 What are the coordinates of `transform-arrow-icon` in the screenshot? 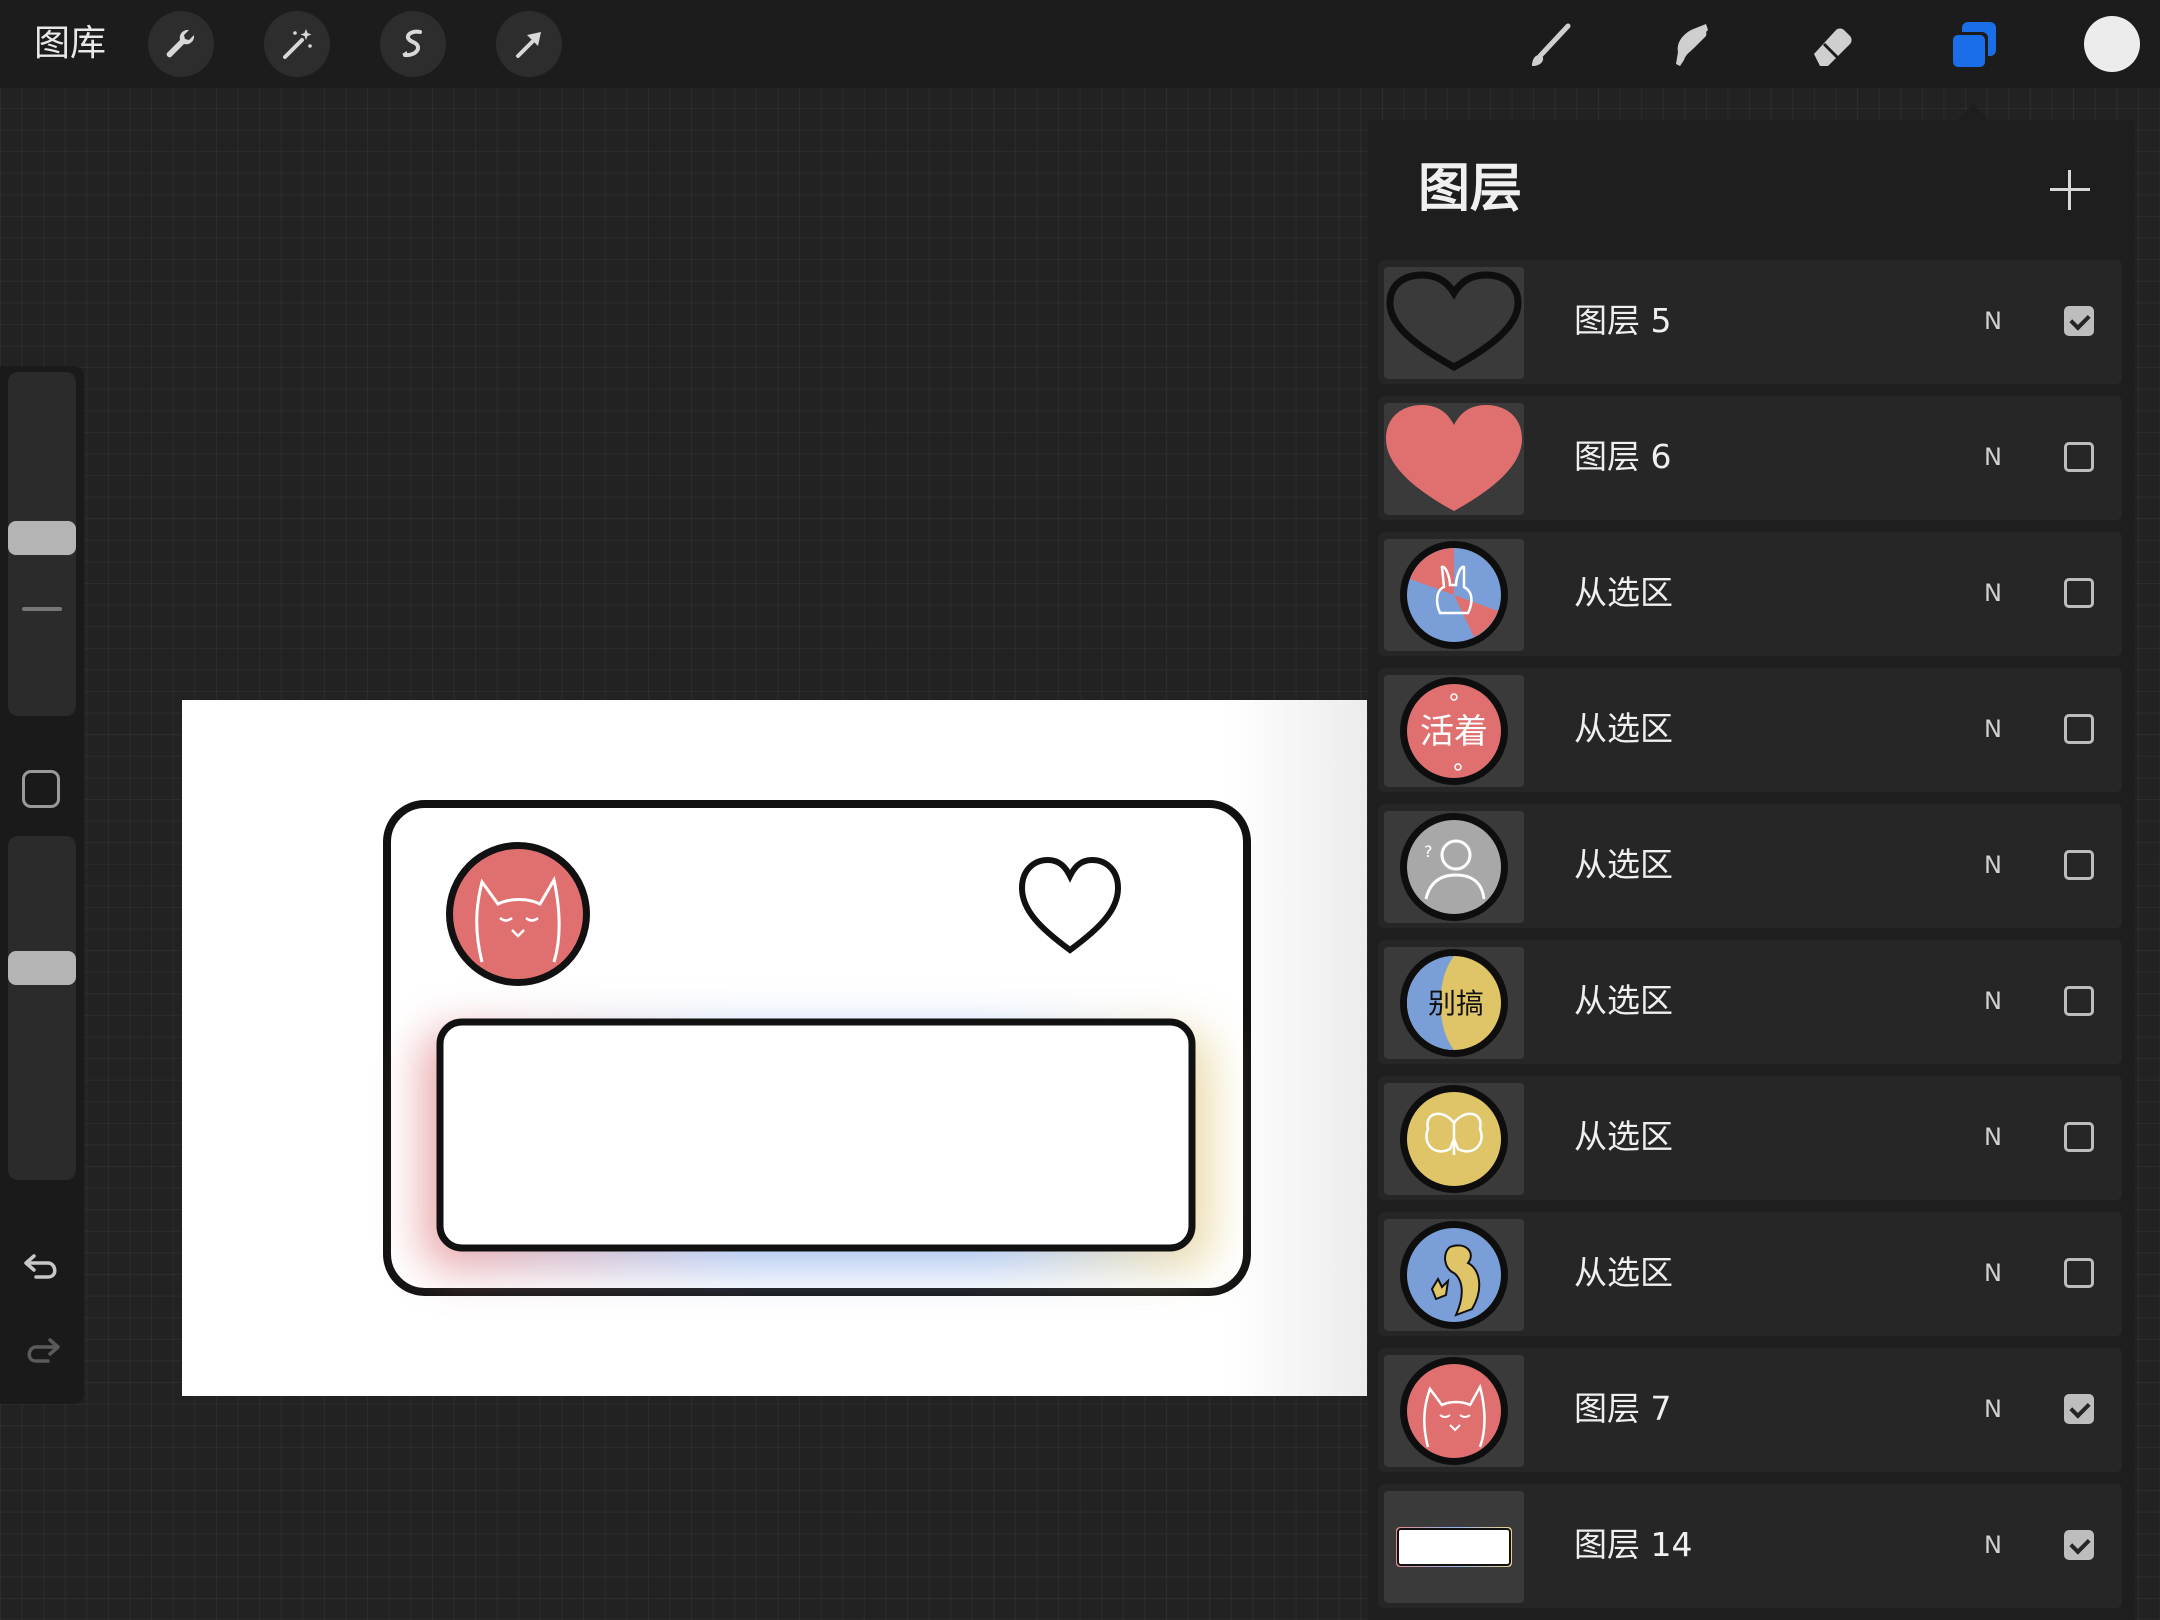 It's located at (528, 45).